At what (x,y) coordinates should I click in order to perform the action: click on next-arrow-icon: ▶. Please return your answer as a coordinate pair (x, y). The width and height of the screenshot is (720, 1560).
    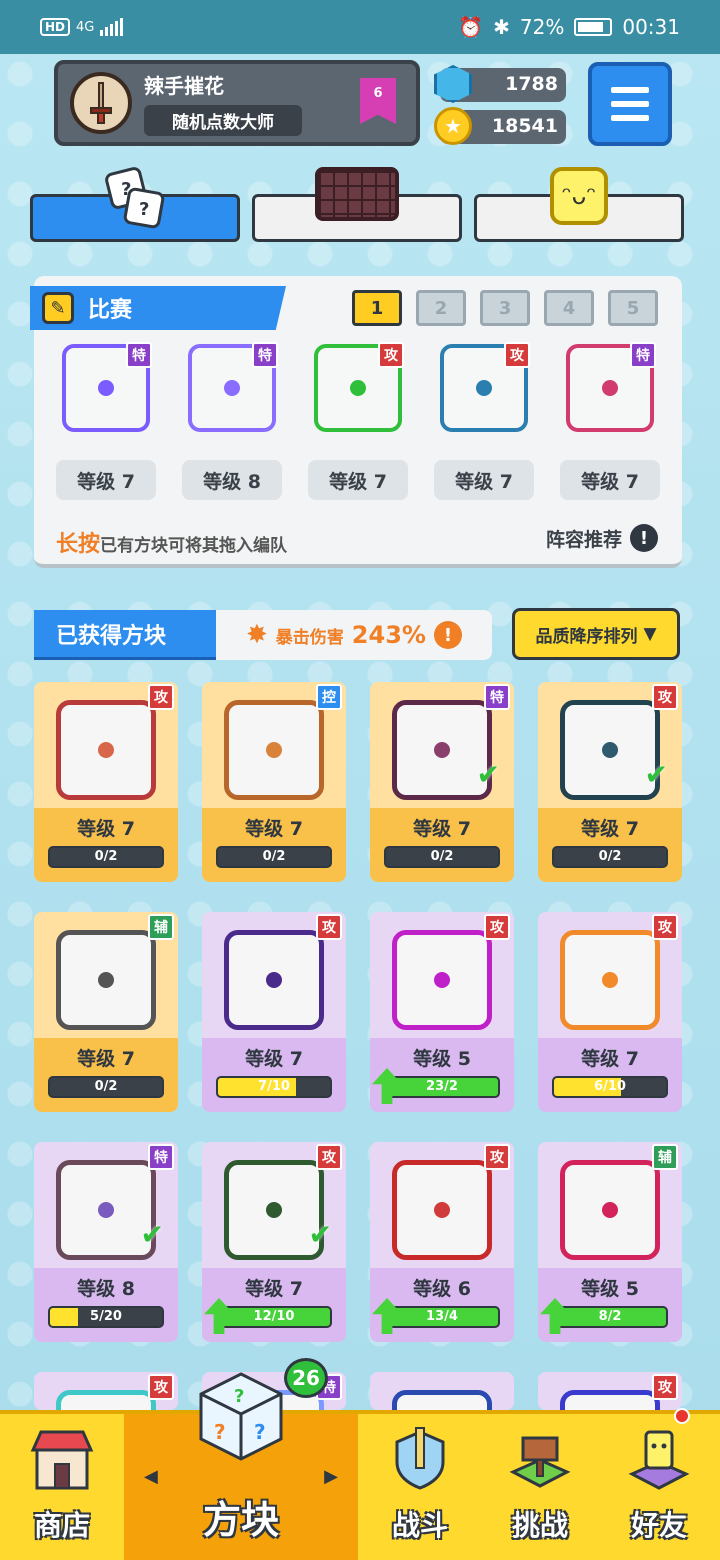
    Looking at the image, I should click on (331, 1476).